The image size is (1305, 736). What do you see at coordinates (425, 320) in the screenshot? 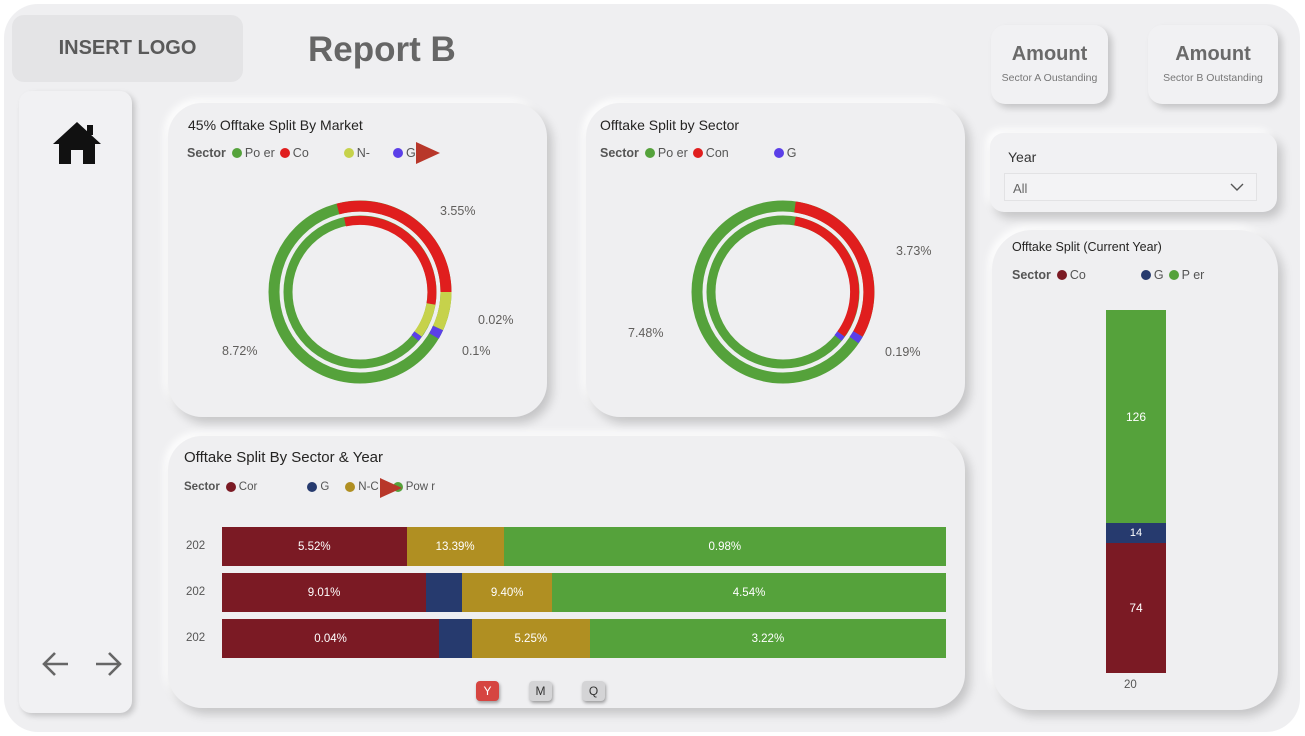
I see `inner-slice-n` at bounding box center [425, 320].